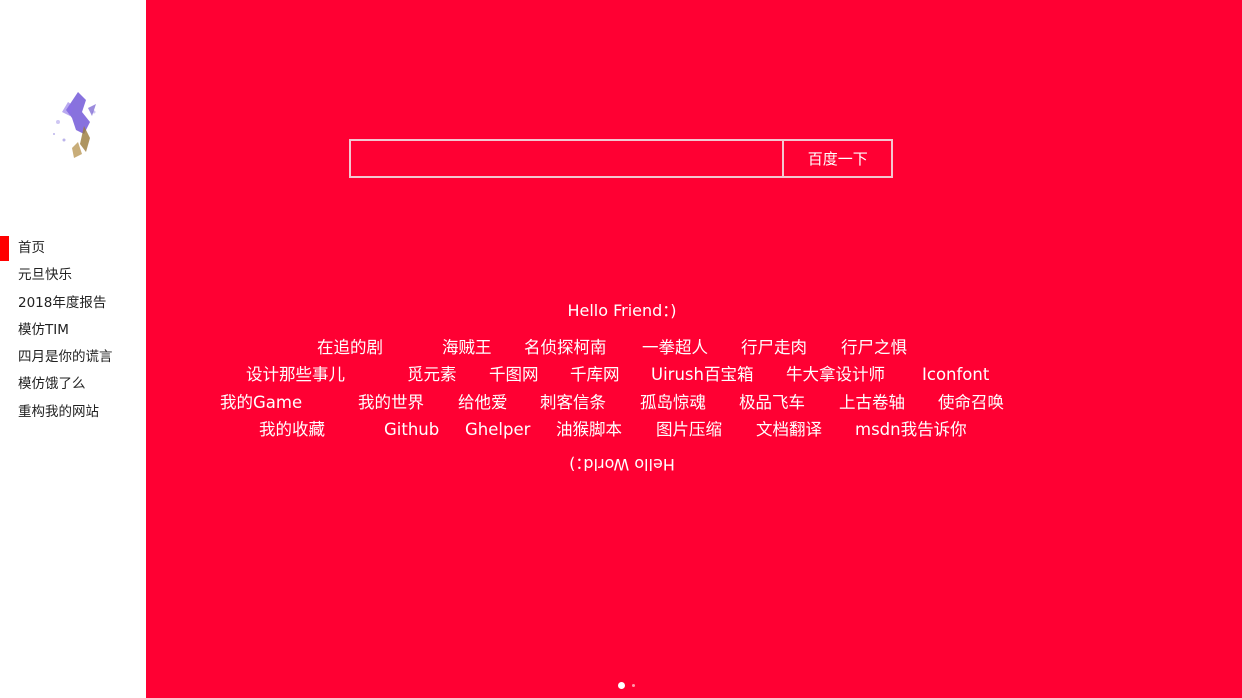  What do you see at coordinates (73, 384) in the screenshot?
I see `sidebar-item-5: 模仿饿了么` at bounding box center [73, 384].